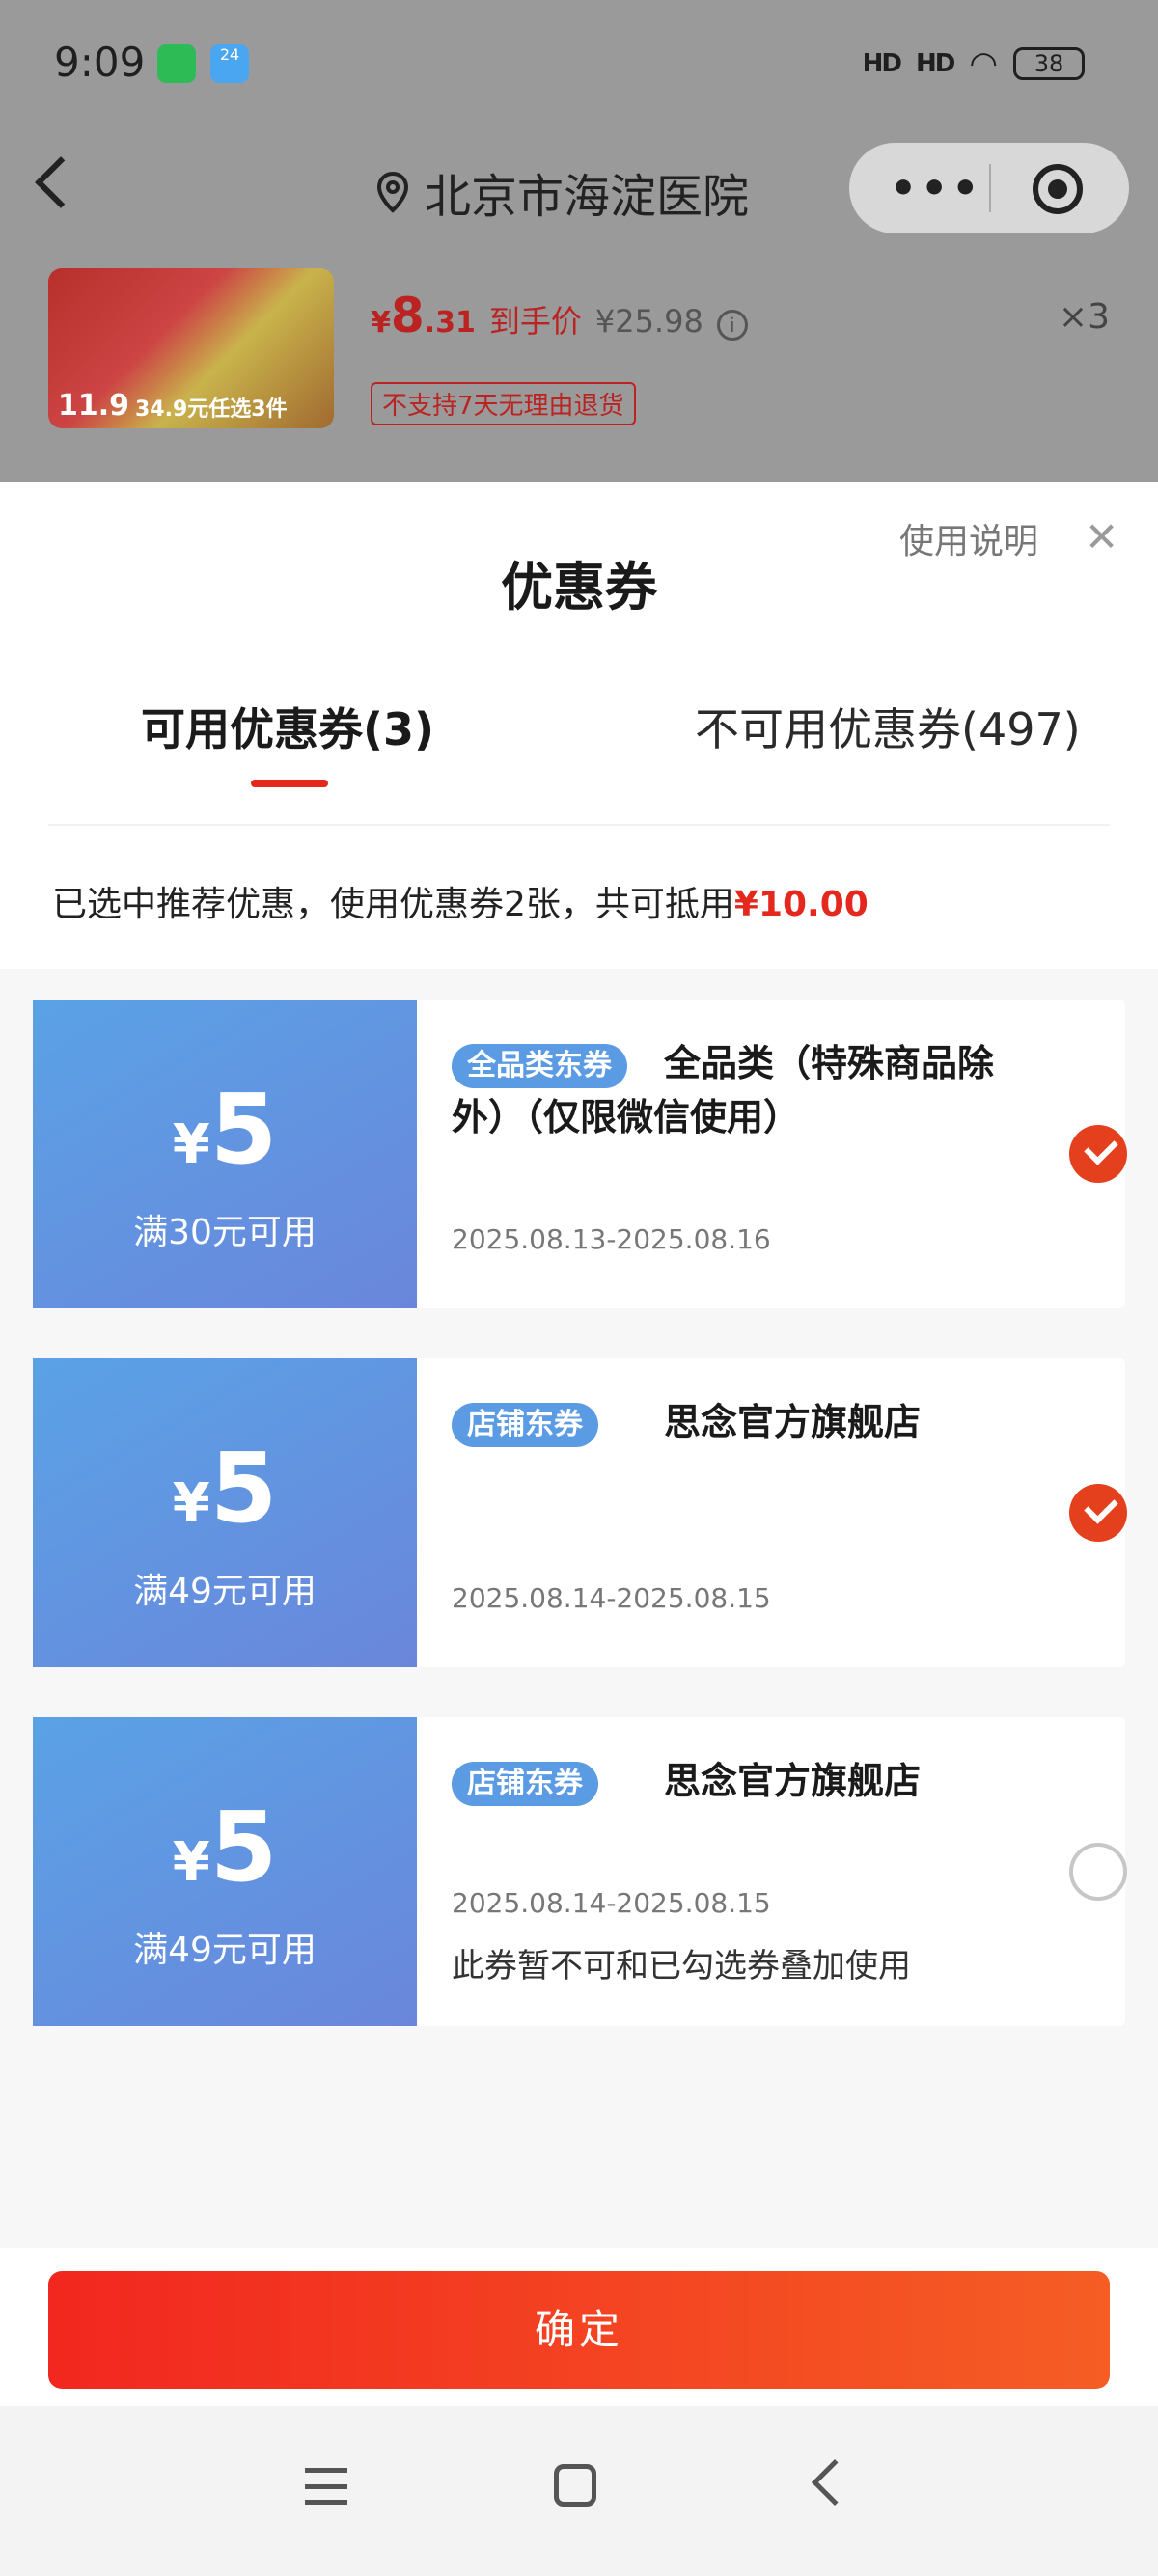 The width and height of the screenshot is (1158, 2576). What do you see at coordinates (535, 321) in the screenshot?
I see `price-label: 到手价` at bounding box center [535, 321].